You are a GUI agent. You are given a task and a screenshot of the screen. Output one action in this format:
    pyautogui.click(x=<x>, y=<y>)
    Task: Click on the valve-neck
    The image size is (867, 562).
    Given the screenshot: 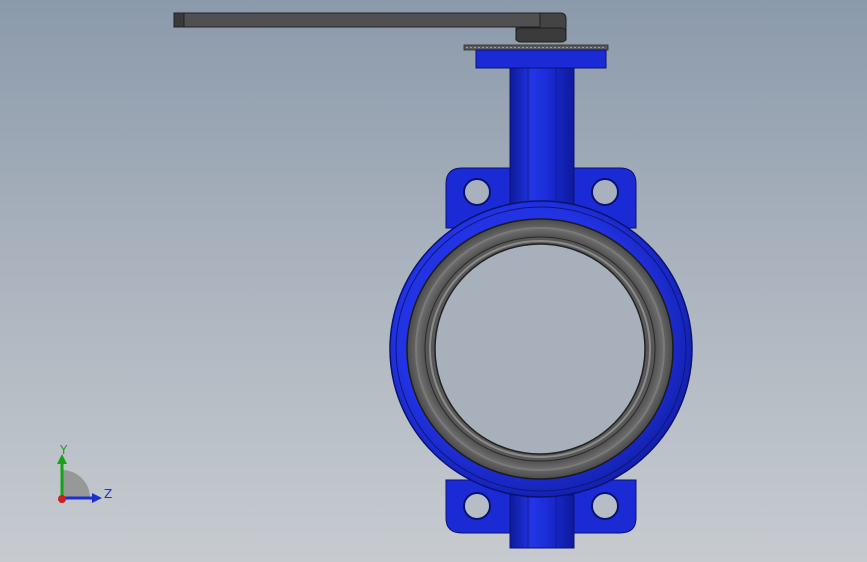 What is the action you would take?
    pyautogui.click(x=542, y=143)
    